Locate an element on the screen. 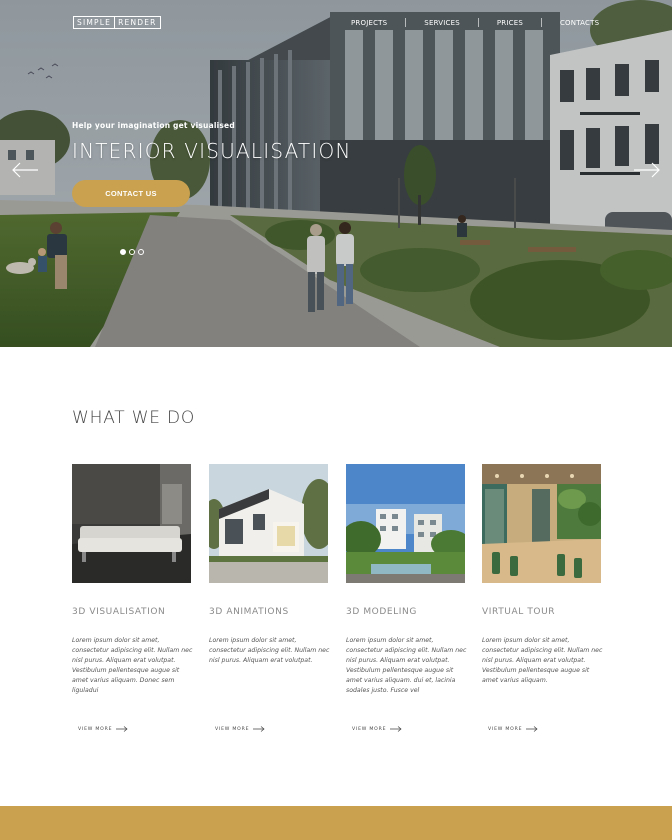 The width and height of the screenshot is (672, 840). arrow-left-icon is located at coordinates (25, 170).